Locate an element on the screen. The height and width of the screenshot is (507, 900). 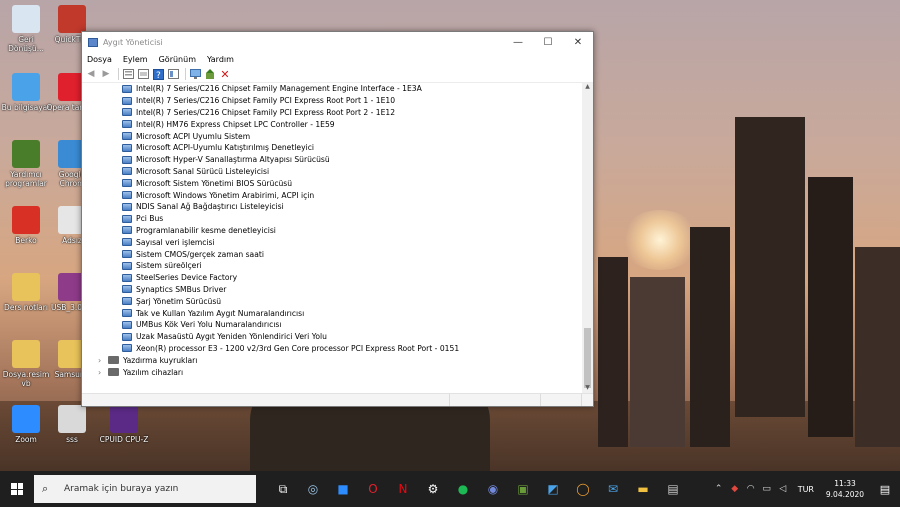
device-item: Microsoft Sistem Yönetimi BIOS Sürücüsü is located at coordinates (332, 183).